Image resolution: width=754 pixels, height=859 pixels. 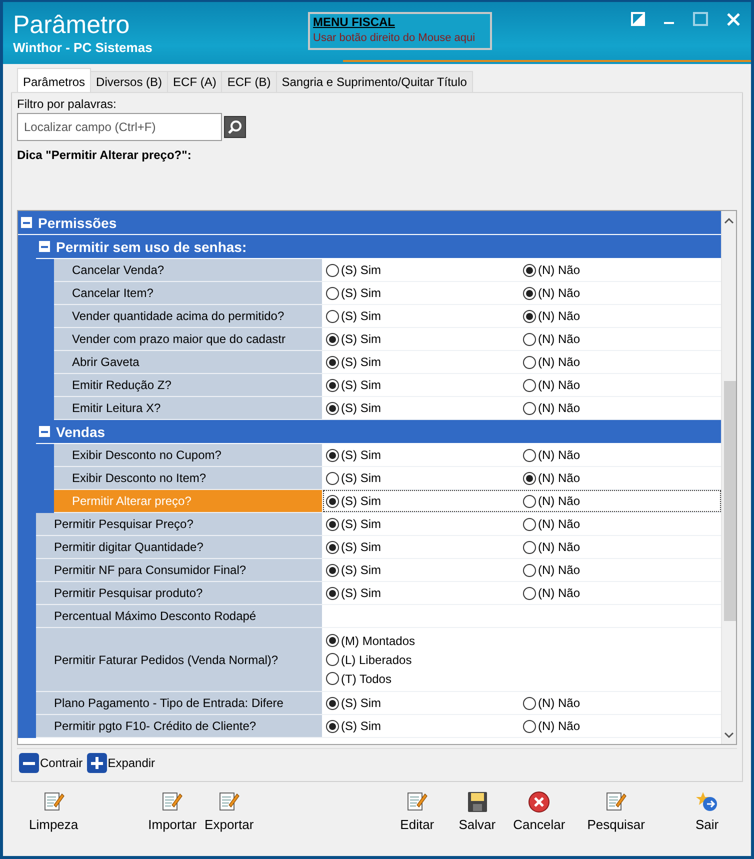 I want to click on window-subtitle: Winthor - PC Sistemas, so click(x=83, y=47).